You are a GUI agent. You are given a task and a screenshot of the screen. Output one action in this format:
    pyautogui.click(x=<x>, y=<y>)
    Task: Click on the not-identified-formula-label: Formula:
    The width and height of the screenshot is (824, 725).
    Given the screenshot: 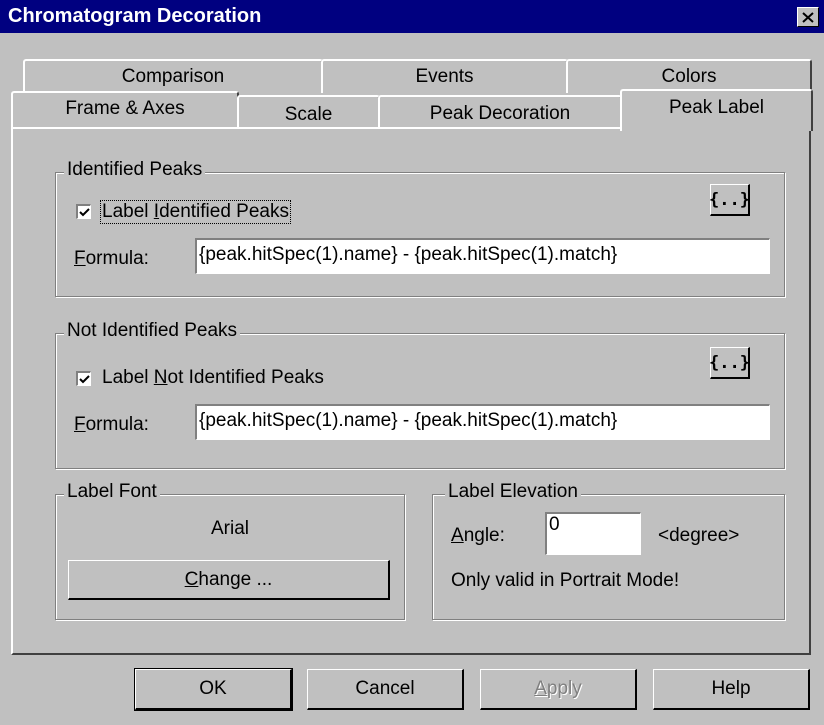 What is the action you would take?
    pyautogui.click(x=111, y=424)
    